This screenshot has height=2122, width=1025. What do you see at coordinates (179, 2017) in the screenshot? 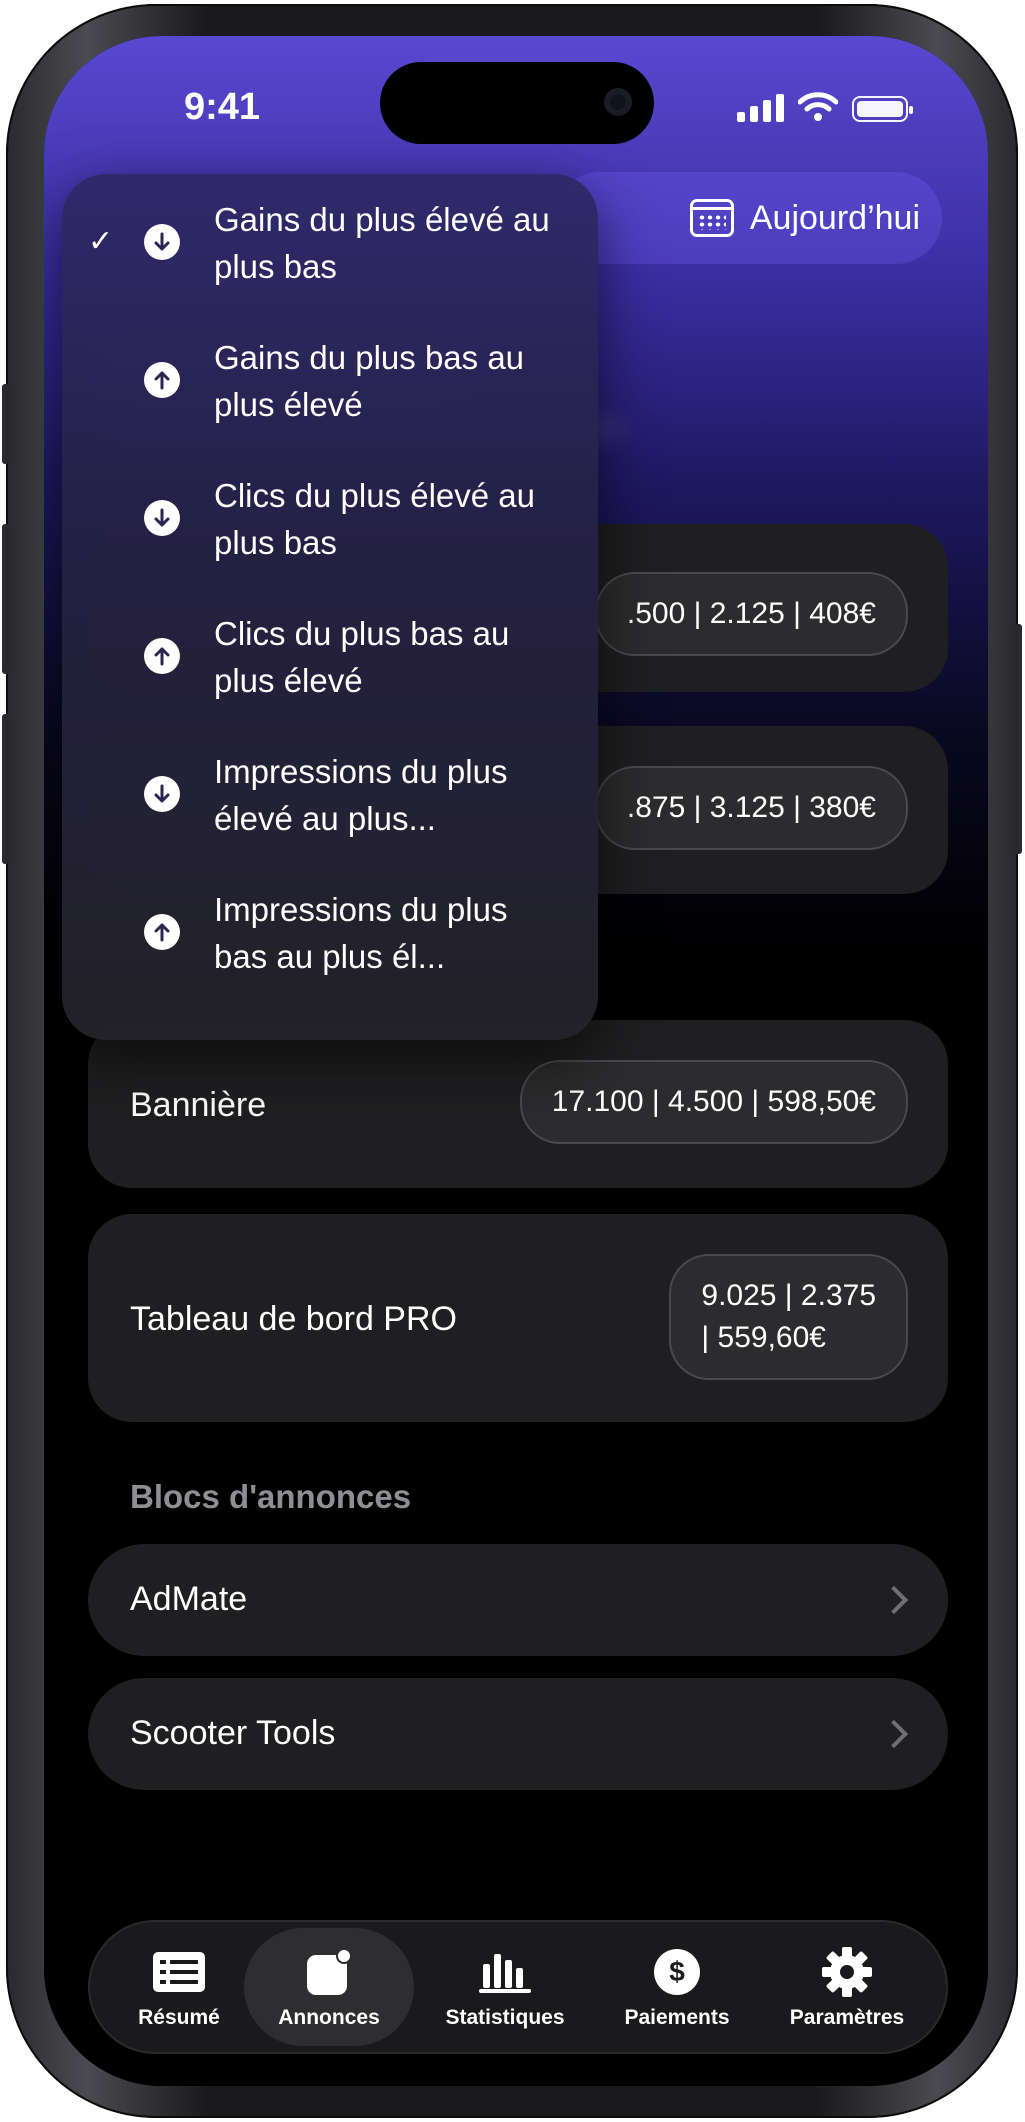
I see `tab-label: Résumé` at bounding box center [179, 2017].